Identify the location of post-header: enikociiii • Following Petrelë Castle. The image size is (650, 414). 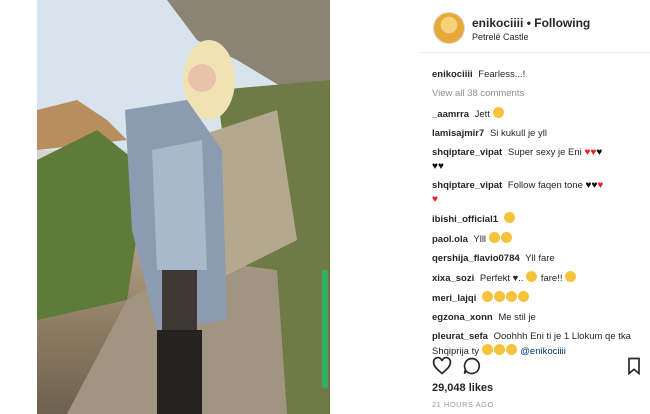
(534, 30).